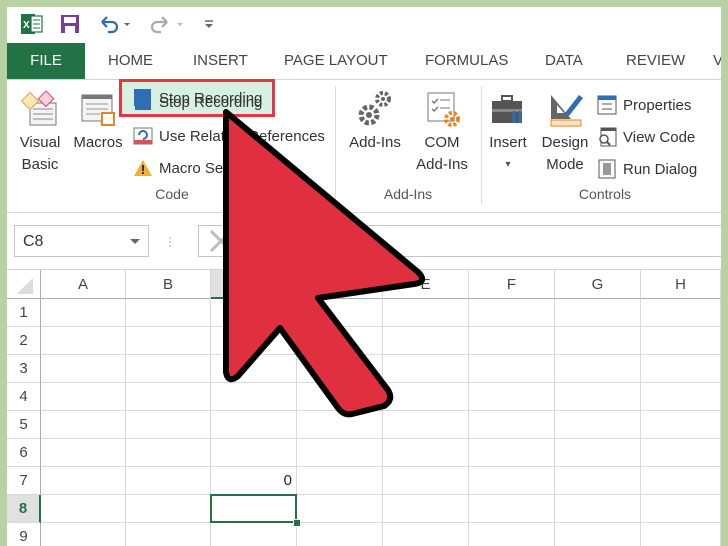 This screenshot has height=546, width=728. What do you see at coordinates (681, 509) in the screenshot?
I see `cell-h8` at bounding box center [681, 509].